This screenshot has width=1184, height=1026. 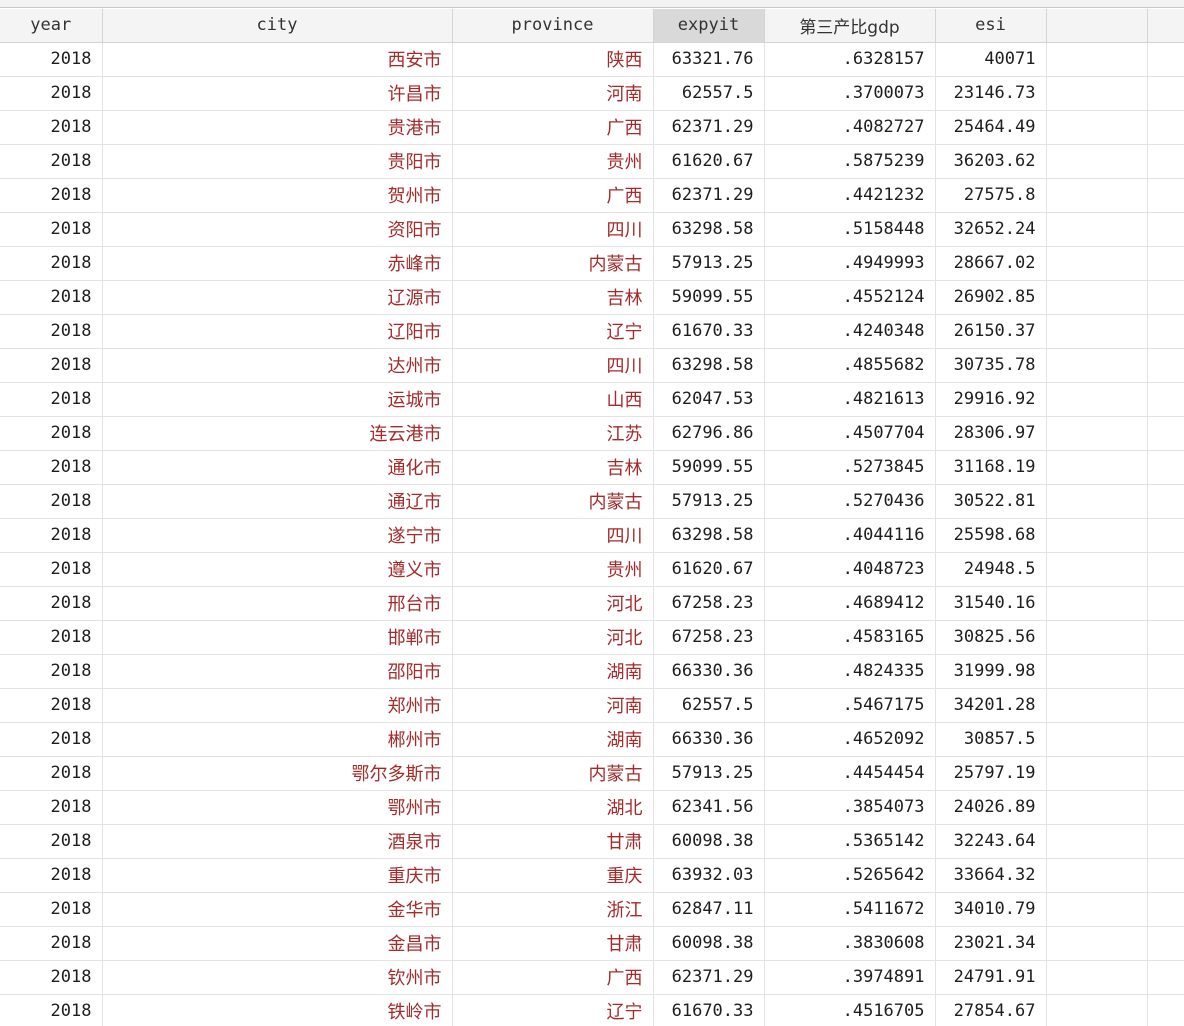 I want to click on cell-tertiary-share-gdp: .5158448, so click(x=850, y=229).